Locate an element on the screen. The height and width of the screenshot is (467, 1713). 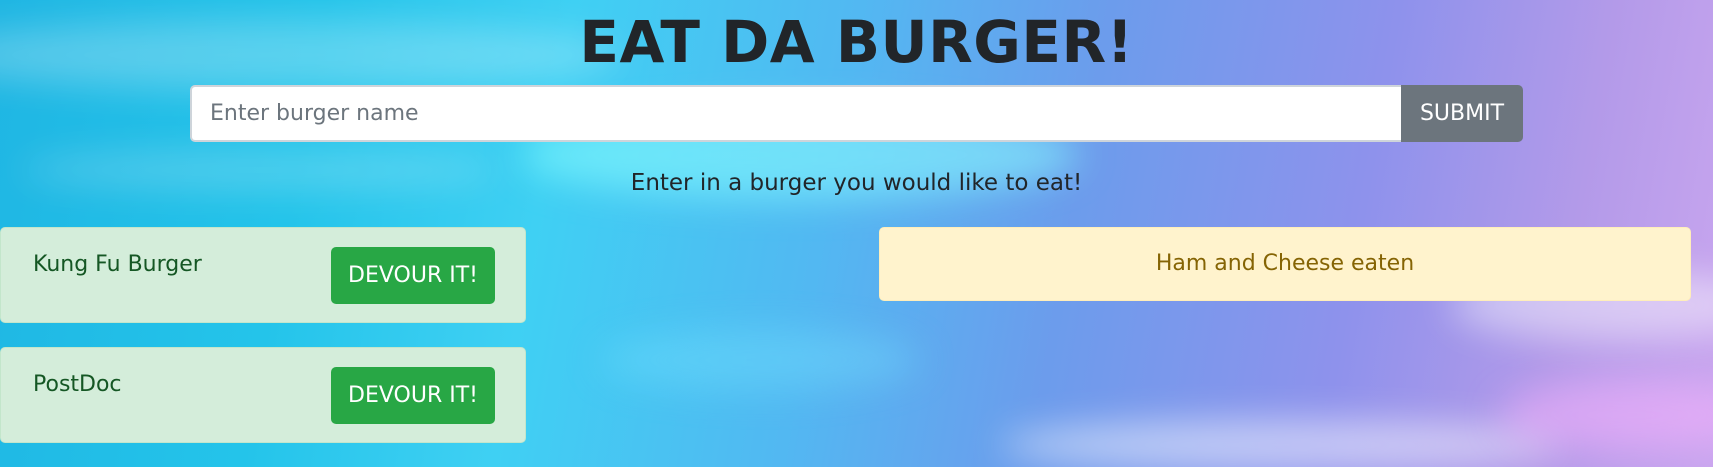
submit-button: SUBMIT is located at coordinates (1462, 113).